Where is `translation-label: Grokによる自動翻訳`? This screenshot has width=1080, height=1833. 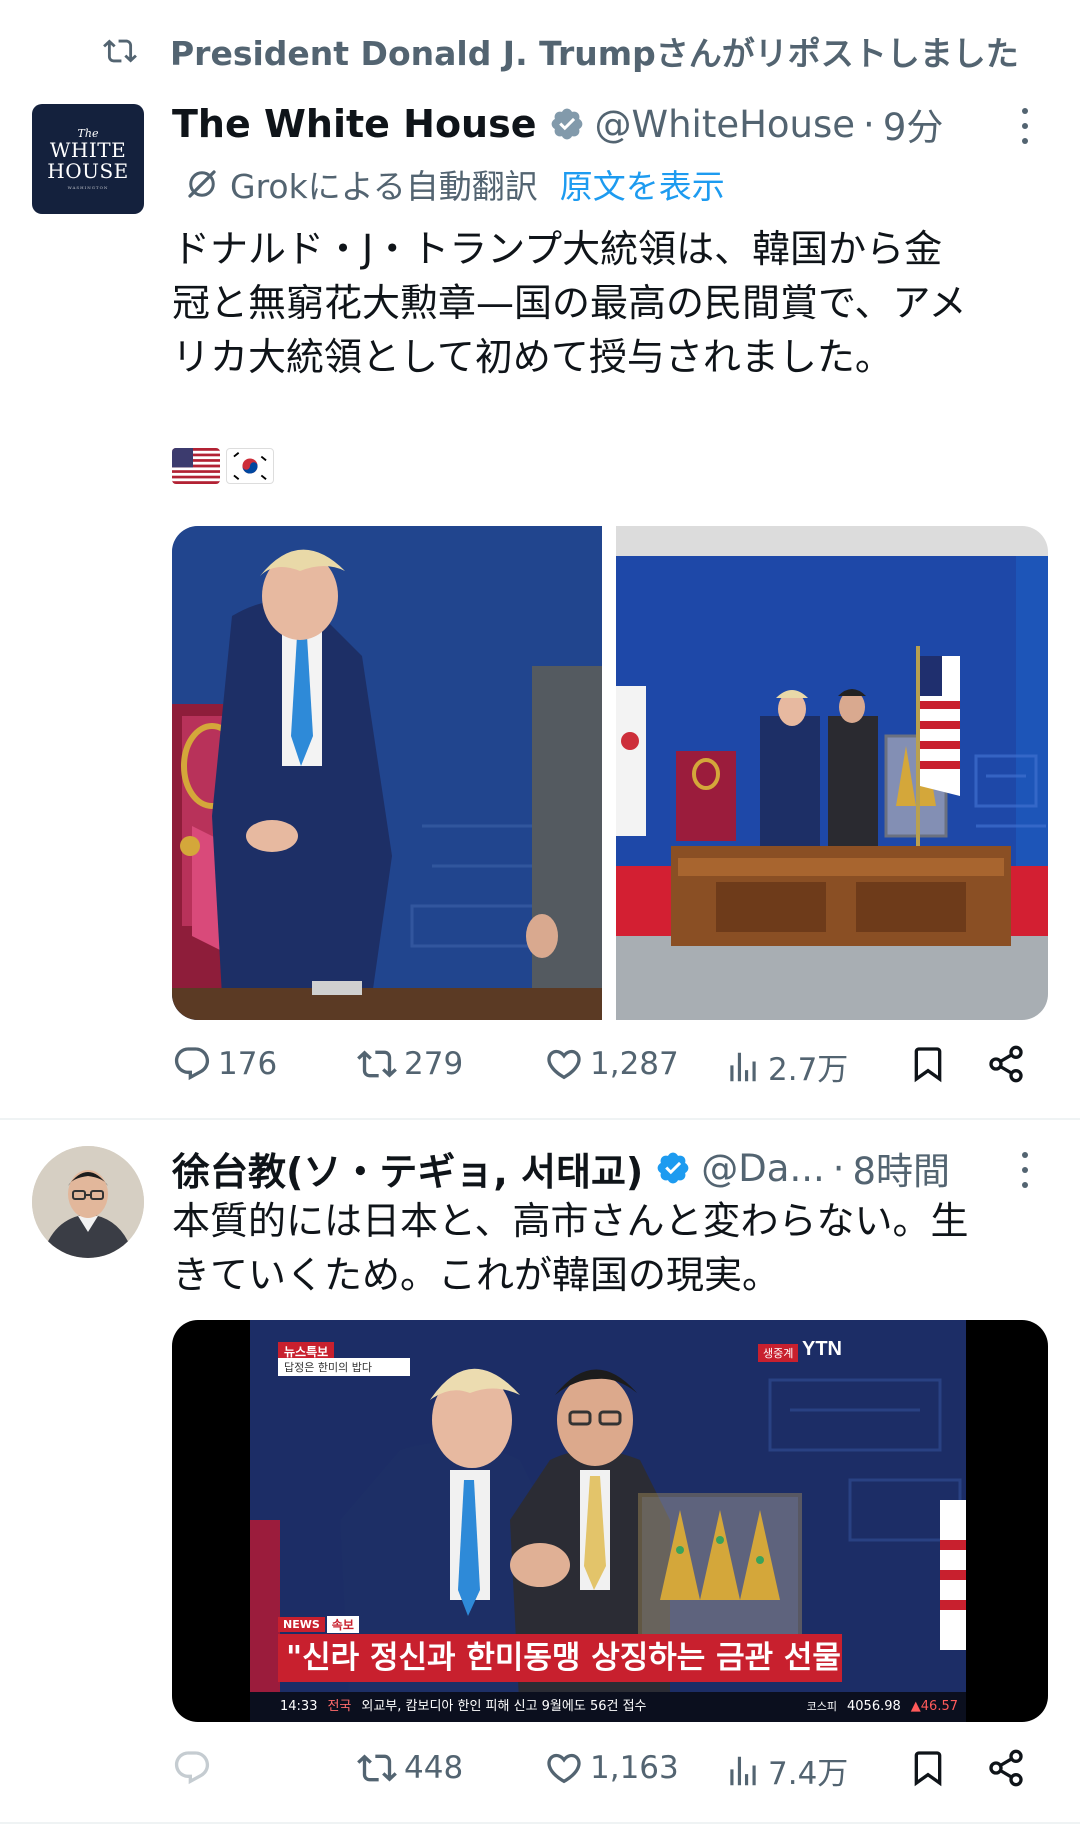
translation-label: Grokによる自動翻訳 is located at coordinates (384, 186).